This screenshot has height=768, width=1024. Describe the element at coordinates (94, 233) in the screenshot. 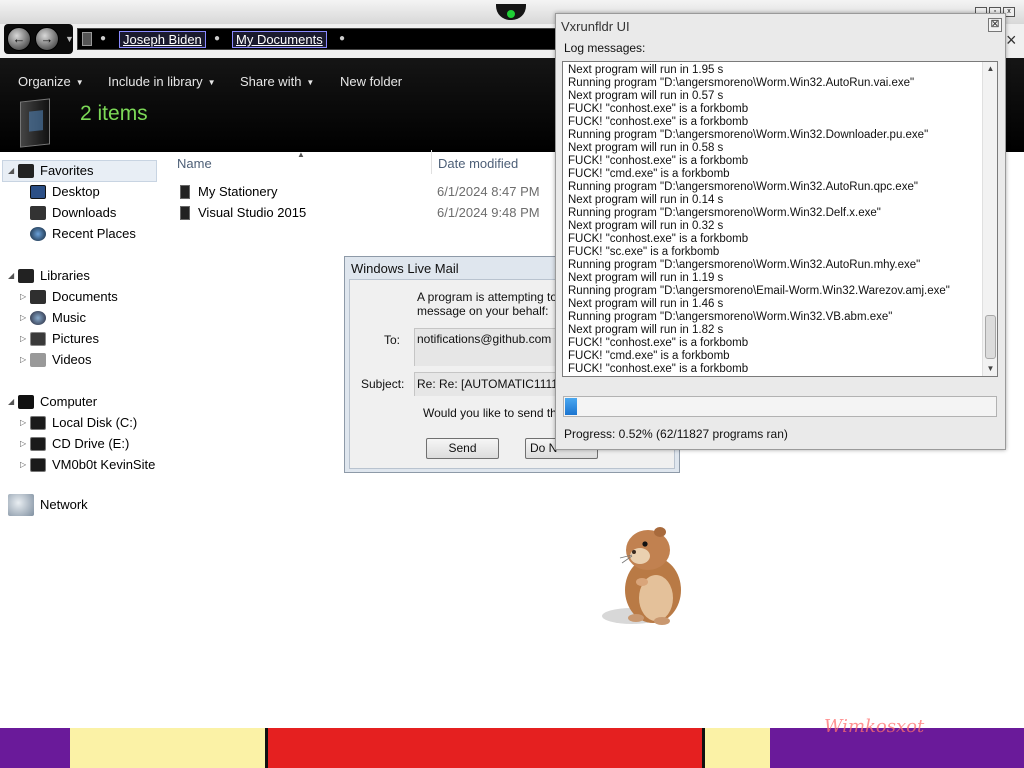

I see `nav-label: Recent Places` at that location.